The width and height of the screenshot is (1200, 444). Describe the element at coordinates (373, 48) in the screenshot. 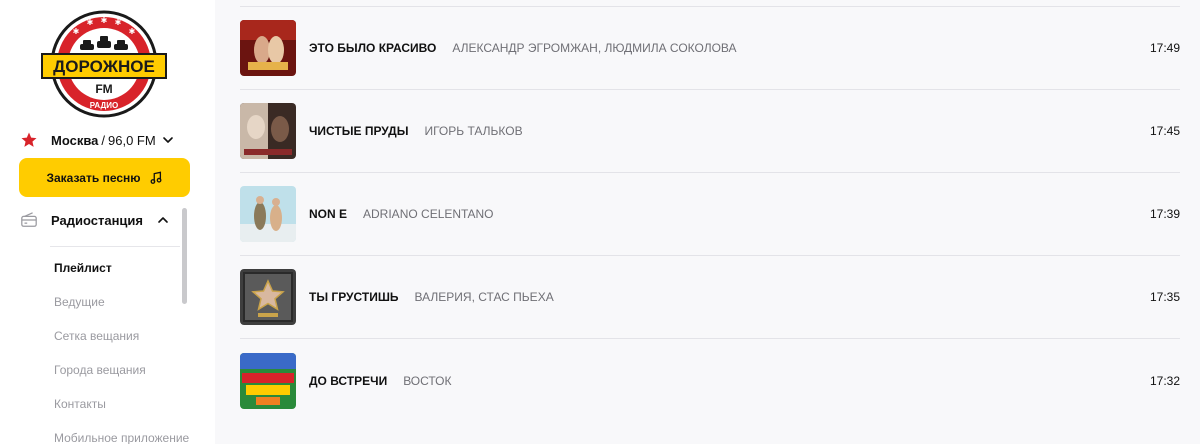

I see `track-title: ЭТО БЫЛО КРАСИВО` at that location.